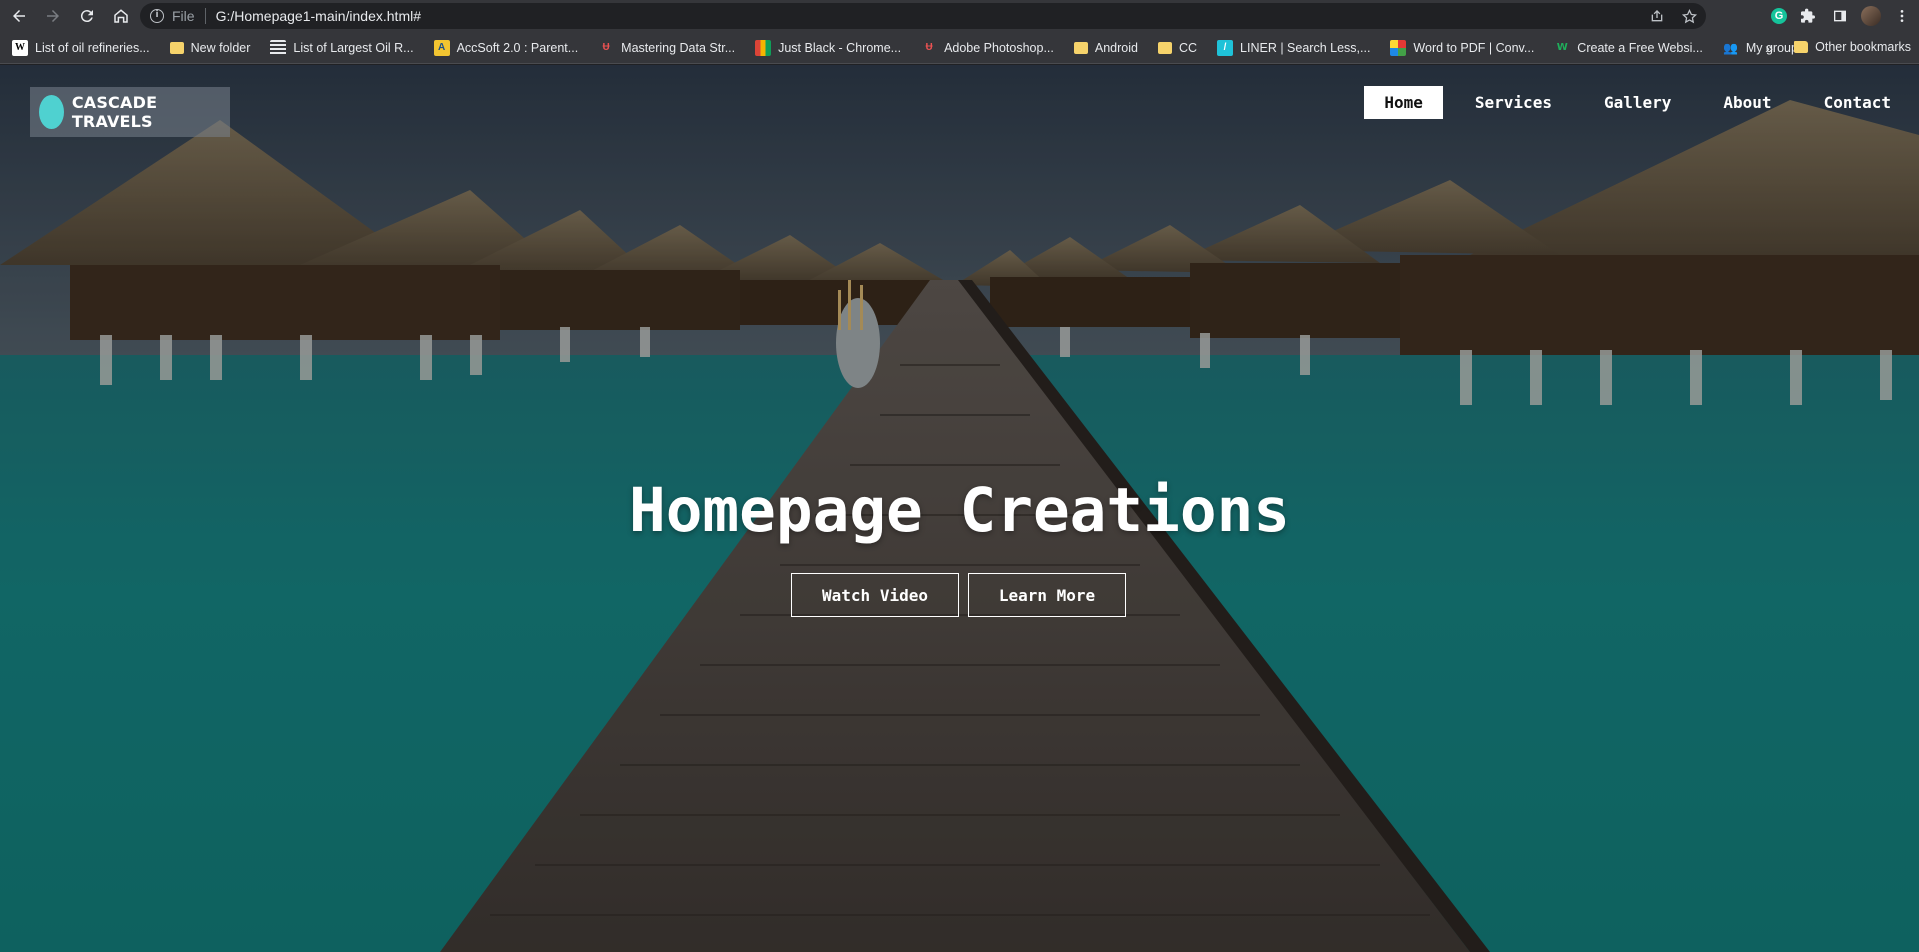 The width and height of the screenshot is (1919, 952). Describe the element at coordinates (1562, 47) in the screenshot. I see `wix-icon: W` at that location.